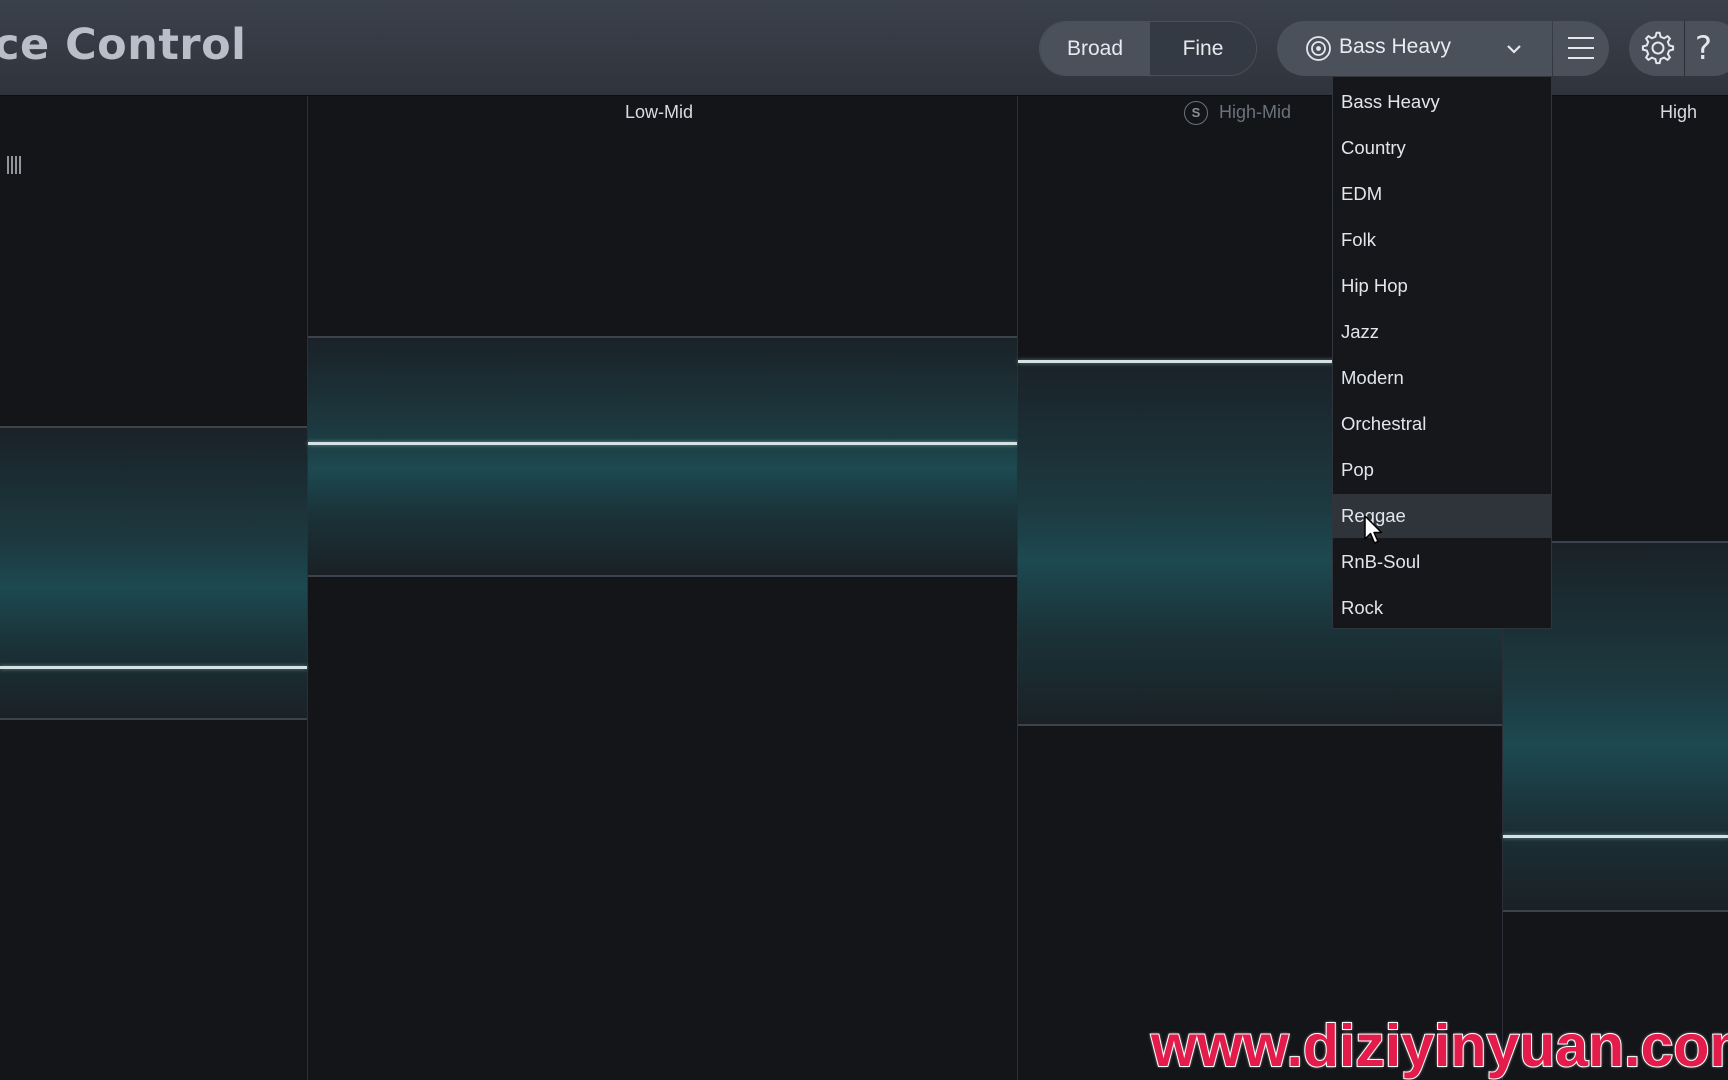 This screenshot has height=1080, width=1728. Describe the element at coordinates (1581, 48) in the screenshot. I see `hamburger-menu-button` at that location.